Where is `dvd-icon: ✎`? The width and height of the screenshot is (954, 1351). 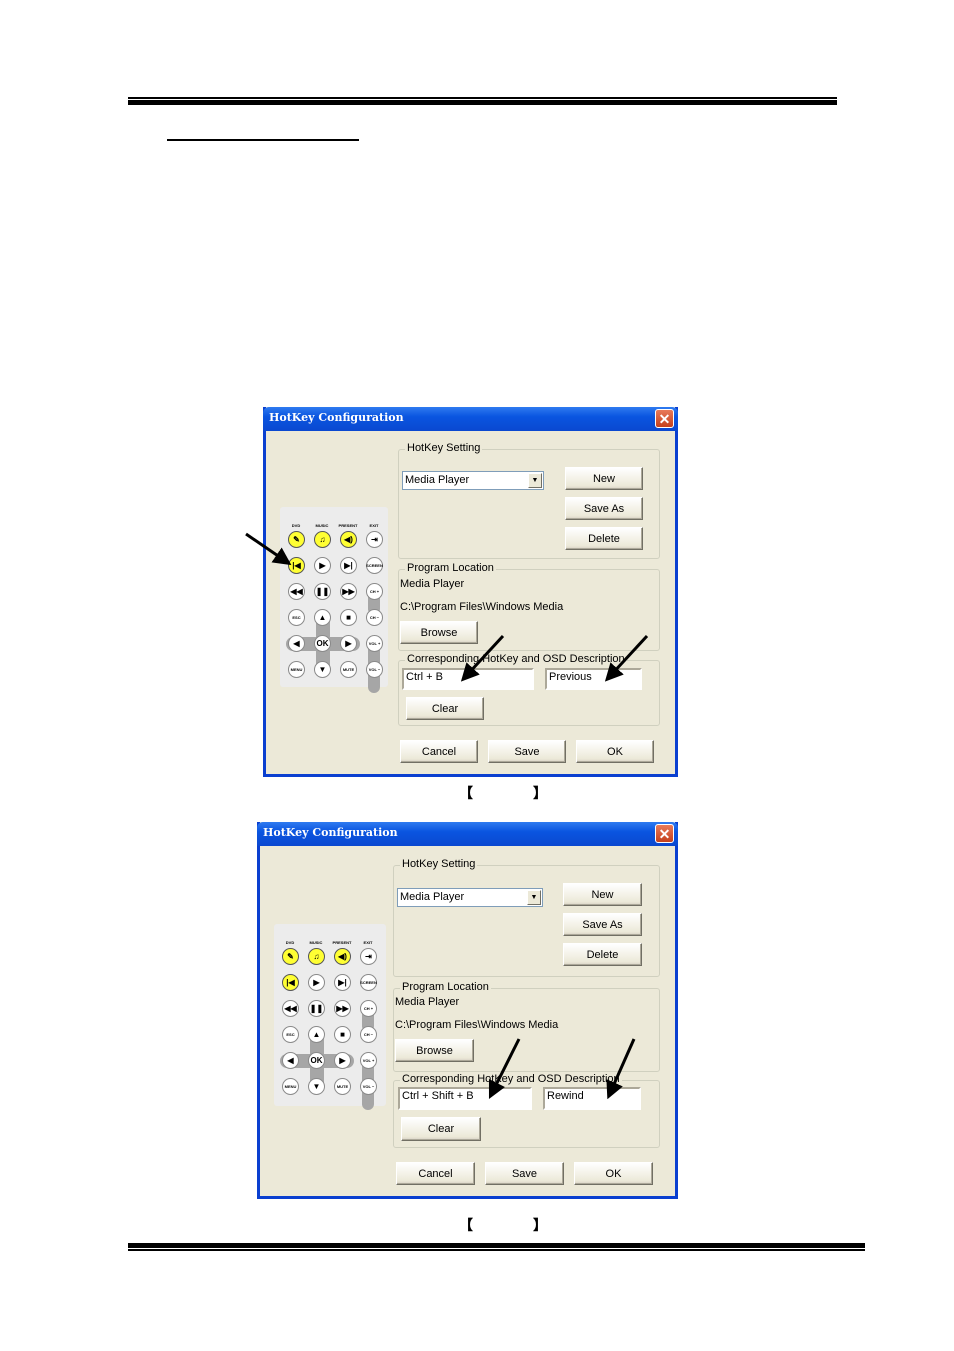
dvd-icon: ✎ is located at coordinates (296, 539).